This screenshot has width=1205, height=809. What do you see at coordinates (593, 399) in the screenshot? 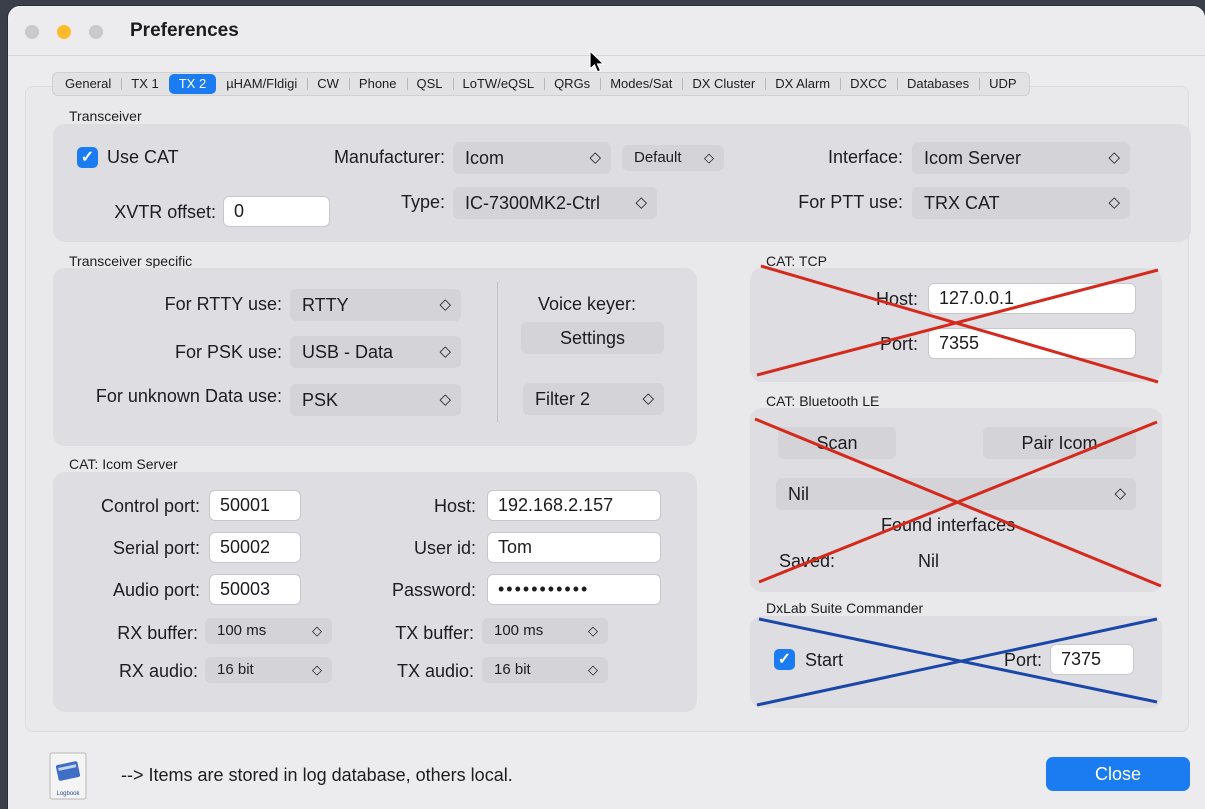
I see `filter-select: Filter 2 ◇` at bounding box center [593, 399].